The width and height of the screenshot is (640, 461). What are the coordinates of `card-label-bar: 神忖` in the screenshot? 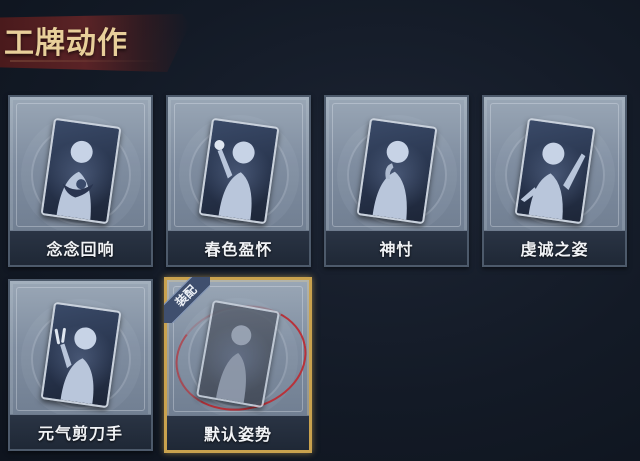 It's located at (396, 247).